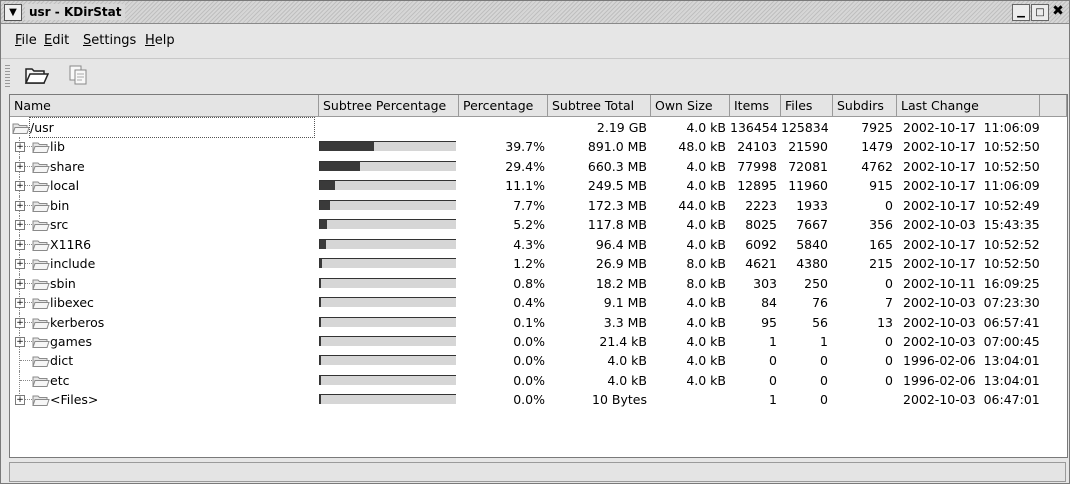 The image size is (1070, 484). I want to click on minimize-icon: ▁, so click(1021, 12).